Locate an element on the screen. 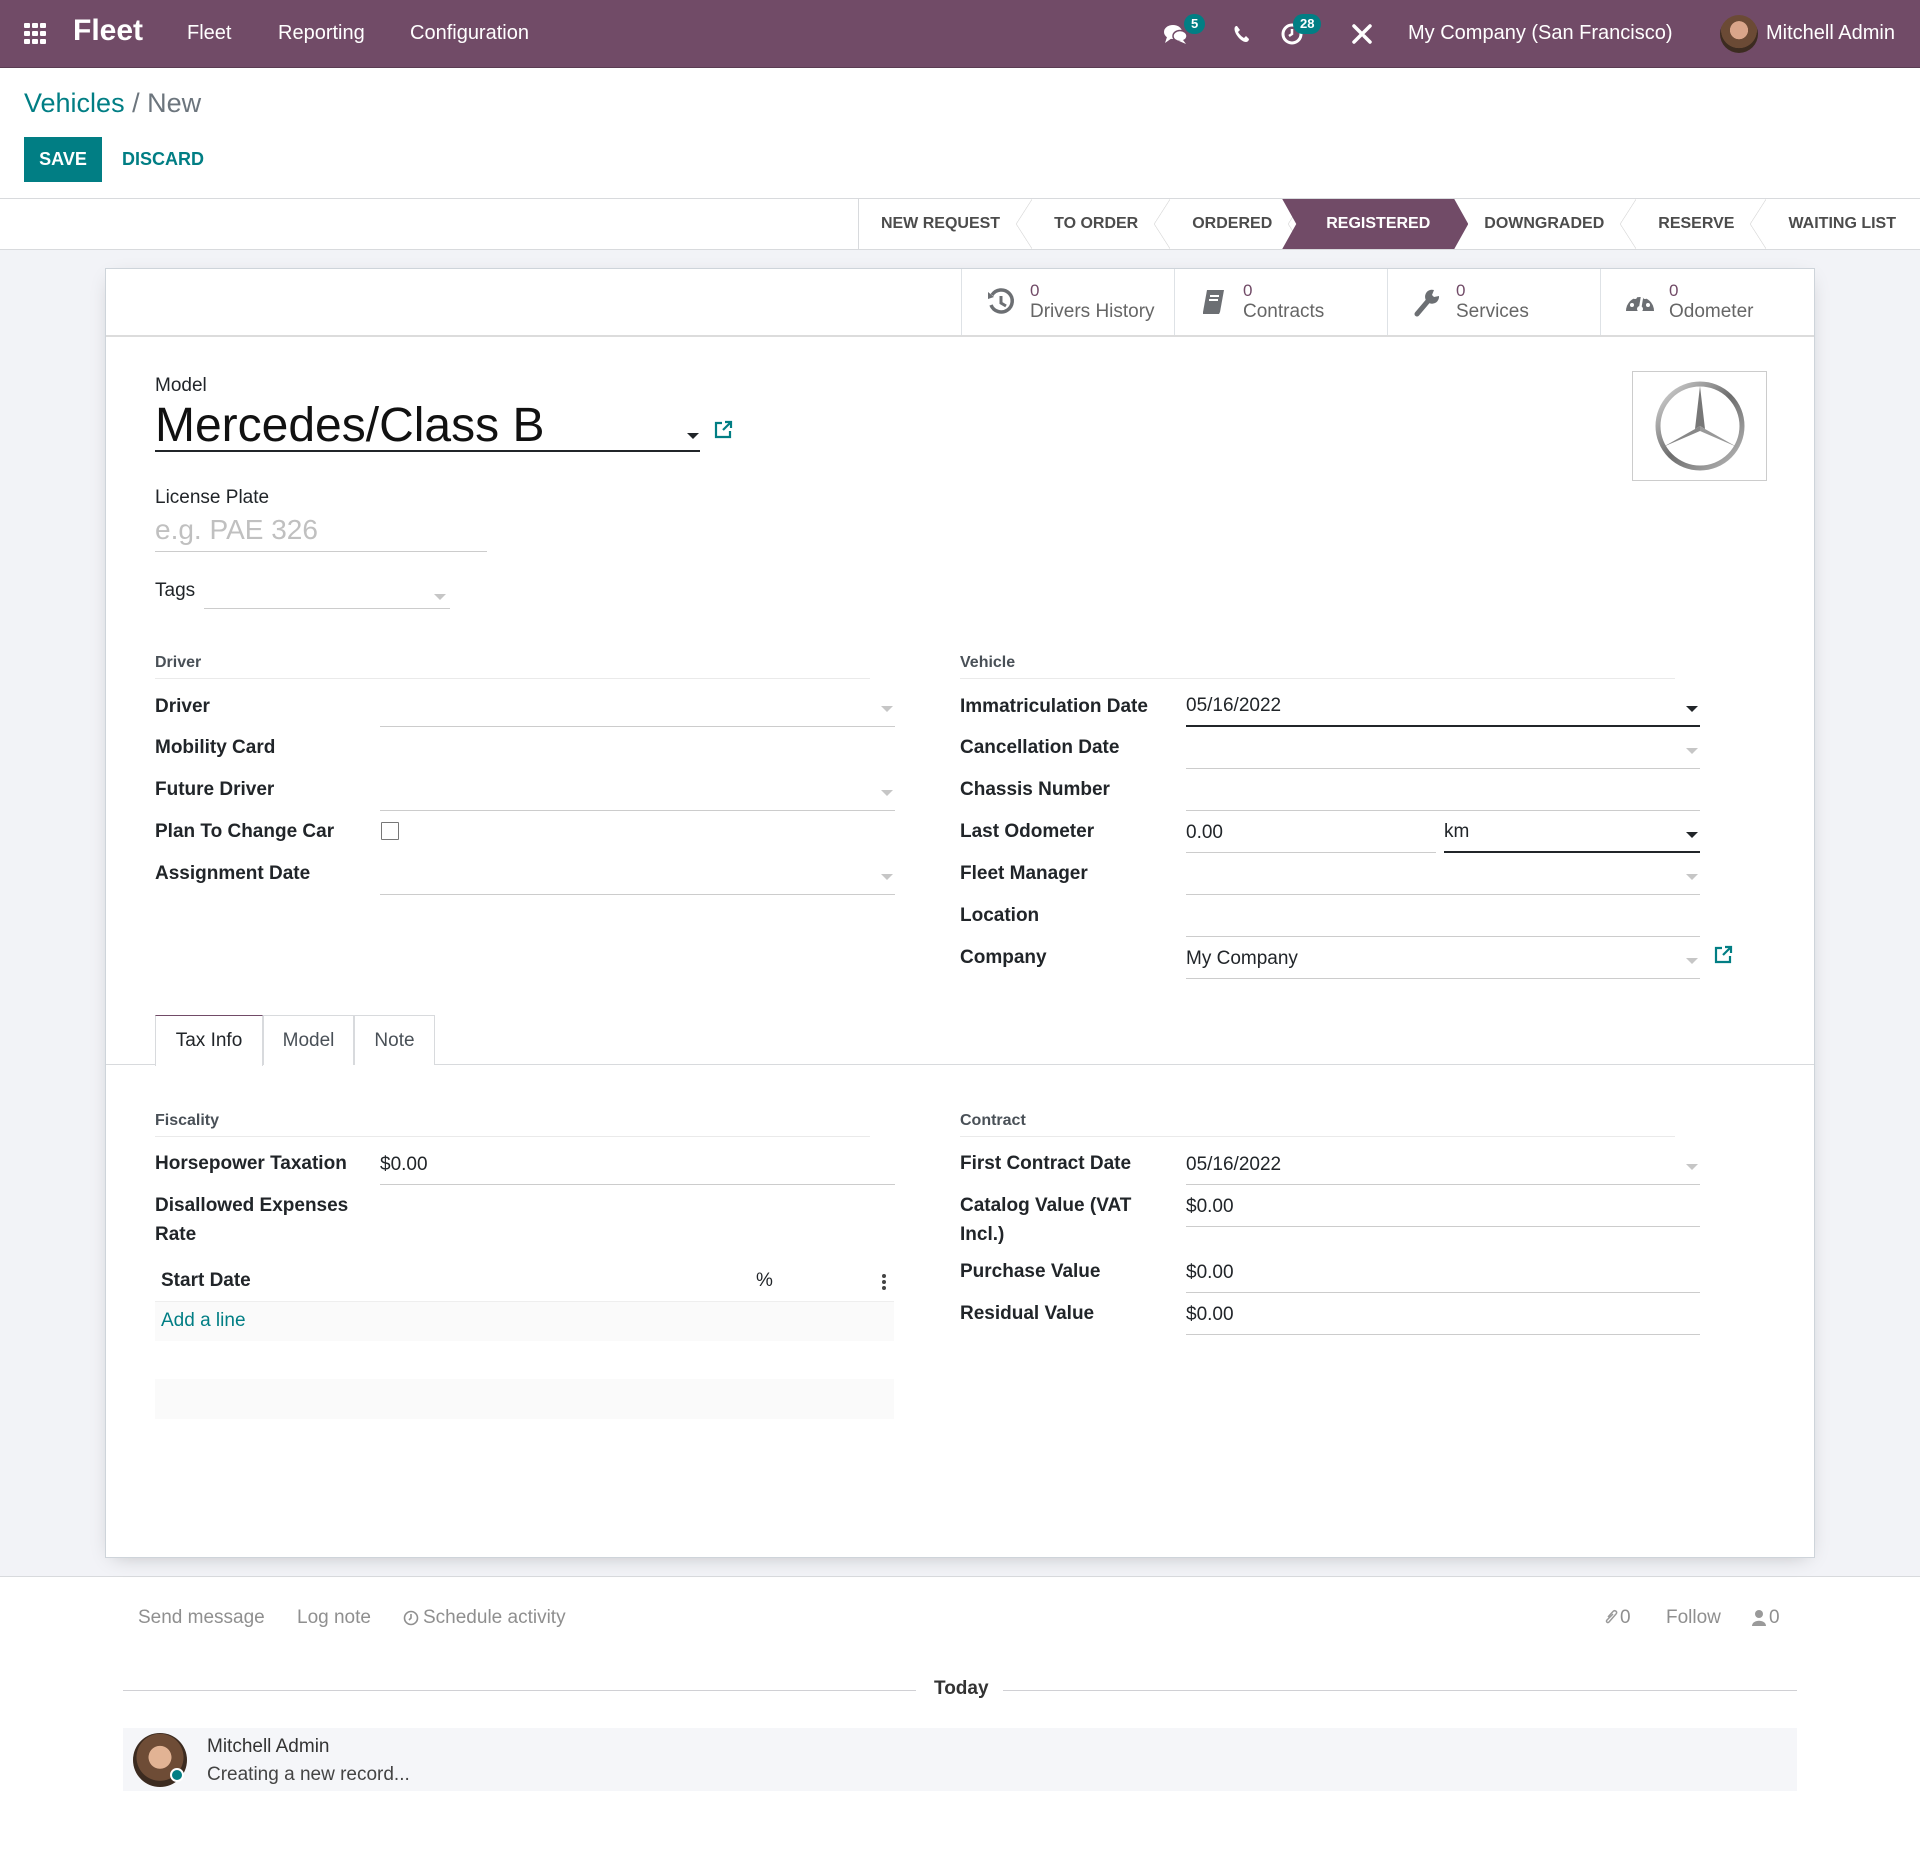 The height and width of the screenshot is (1873, 1920). schedule-activity-label: Schedule activity is located at coordinates (494, 1617).